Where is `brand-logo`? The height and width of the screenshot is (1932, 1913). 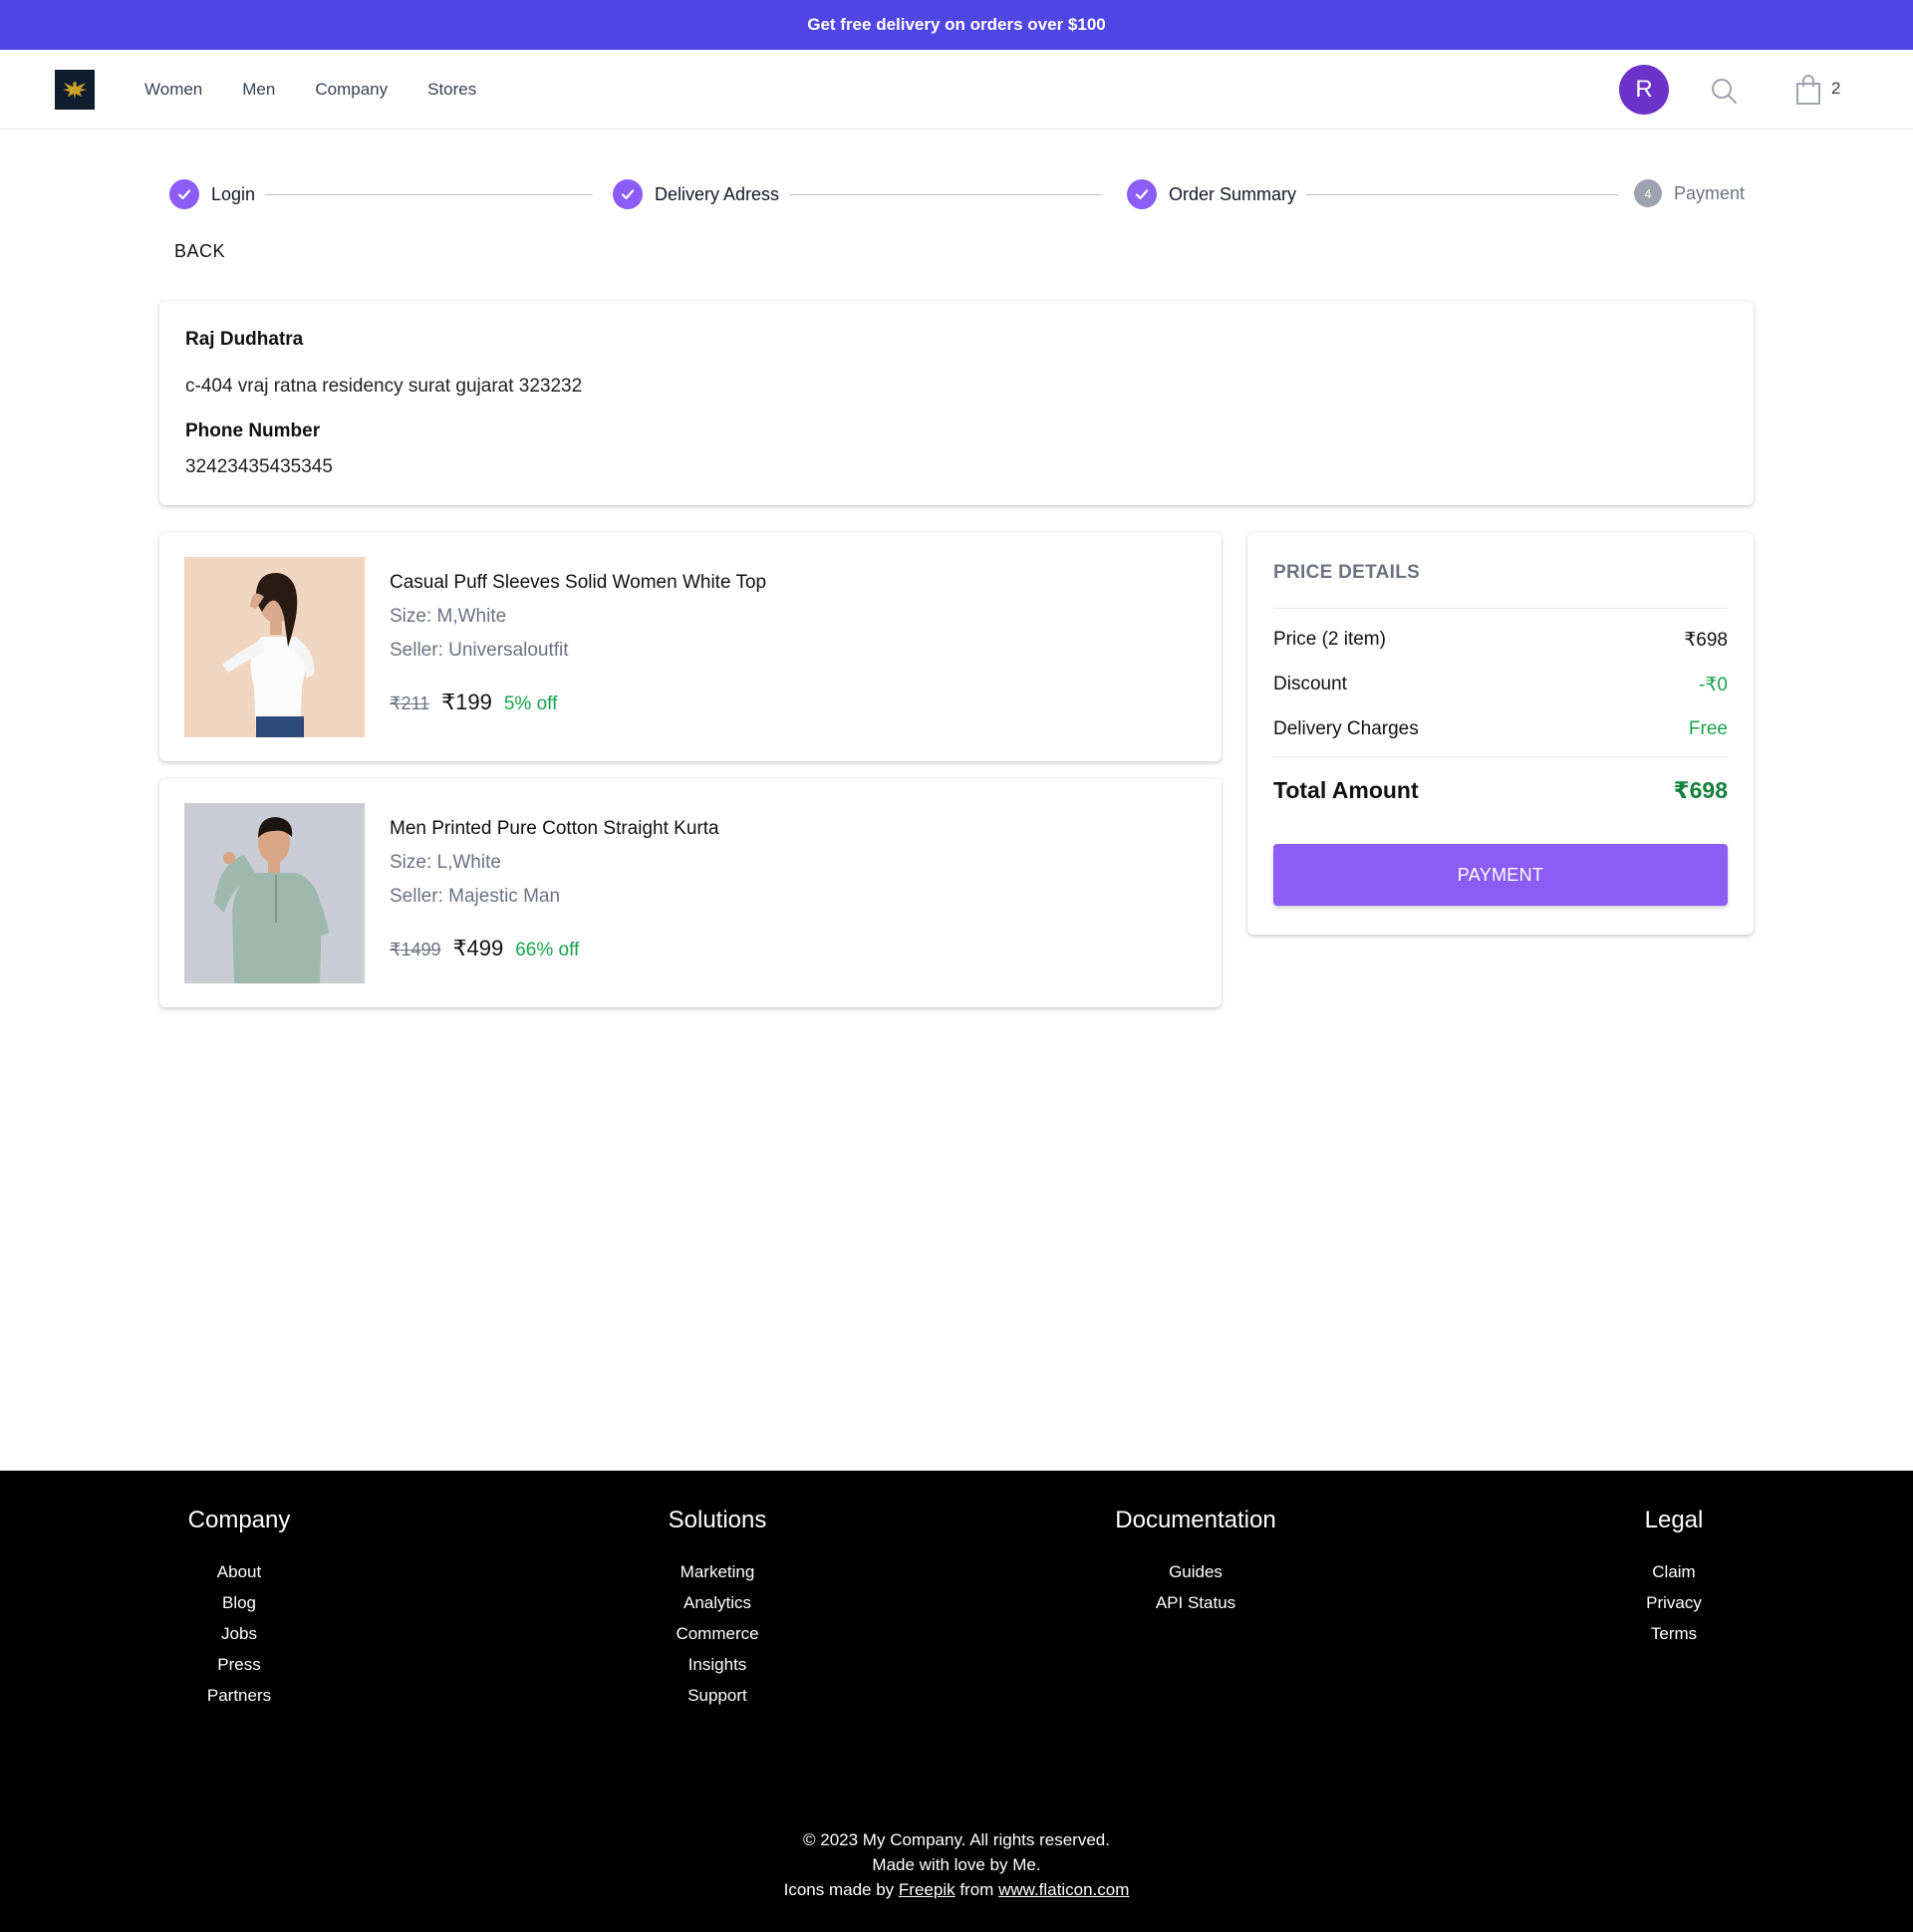 brand-logo is located at coordinates (75, 90).